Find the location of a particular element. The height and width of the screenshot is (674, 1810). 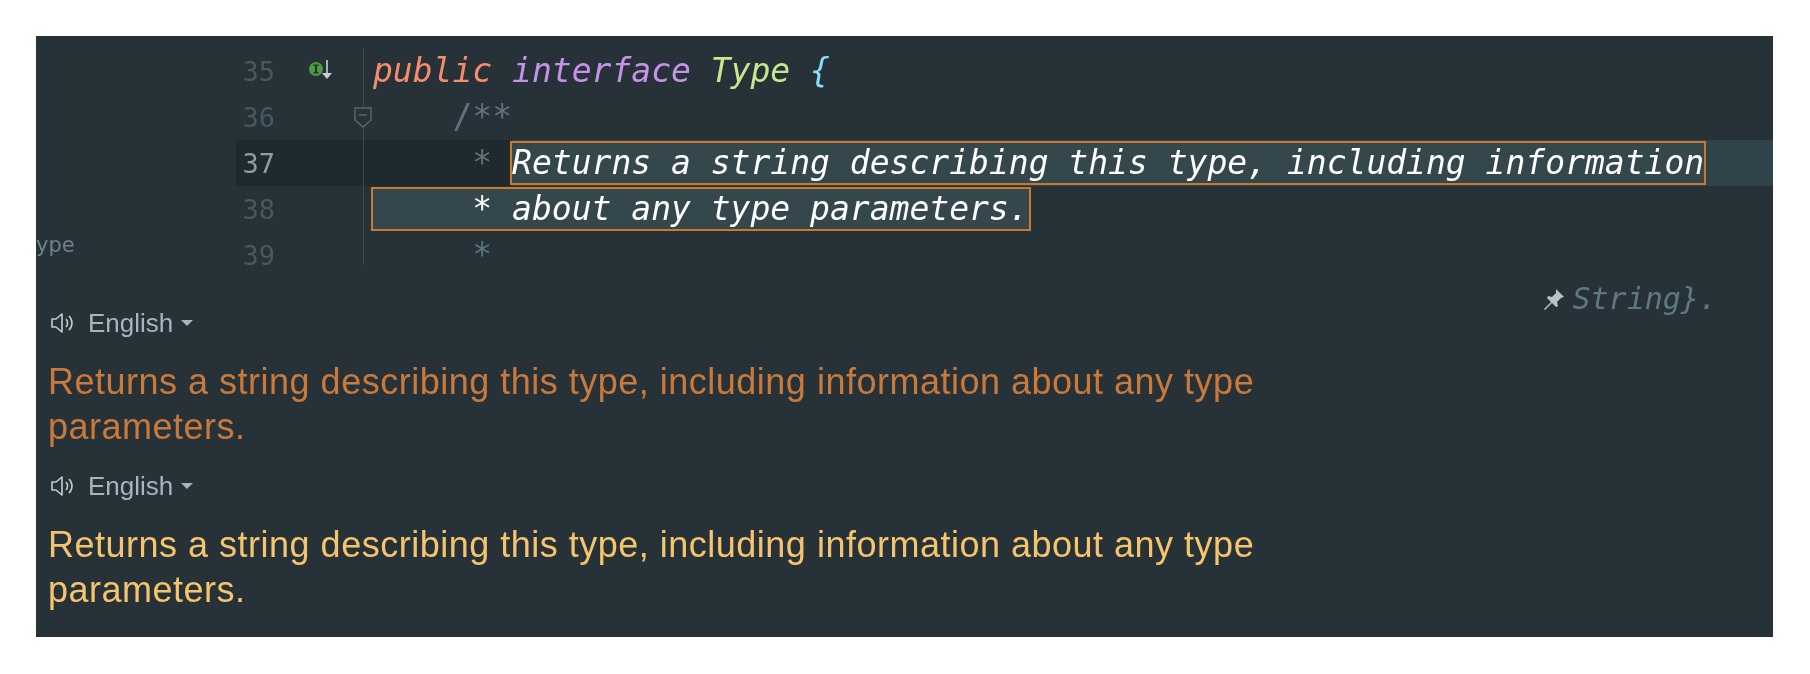

source-text: Returns a string describing this type, including information about any type parameters. is located at coordinates (652, 404).